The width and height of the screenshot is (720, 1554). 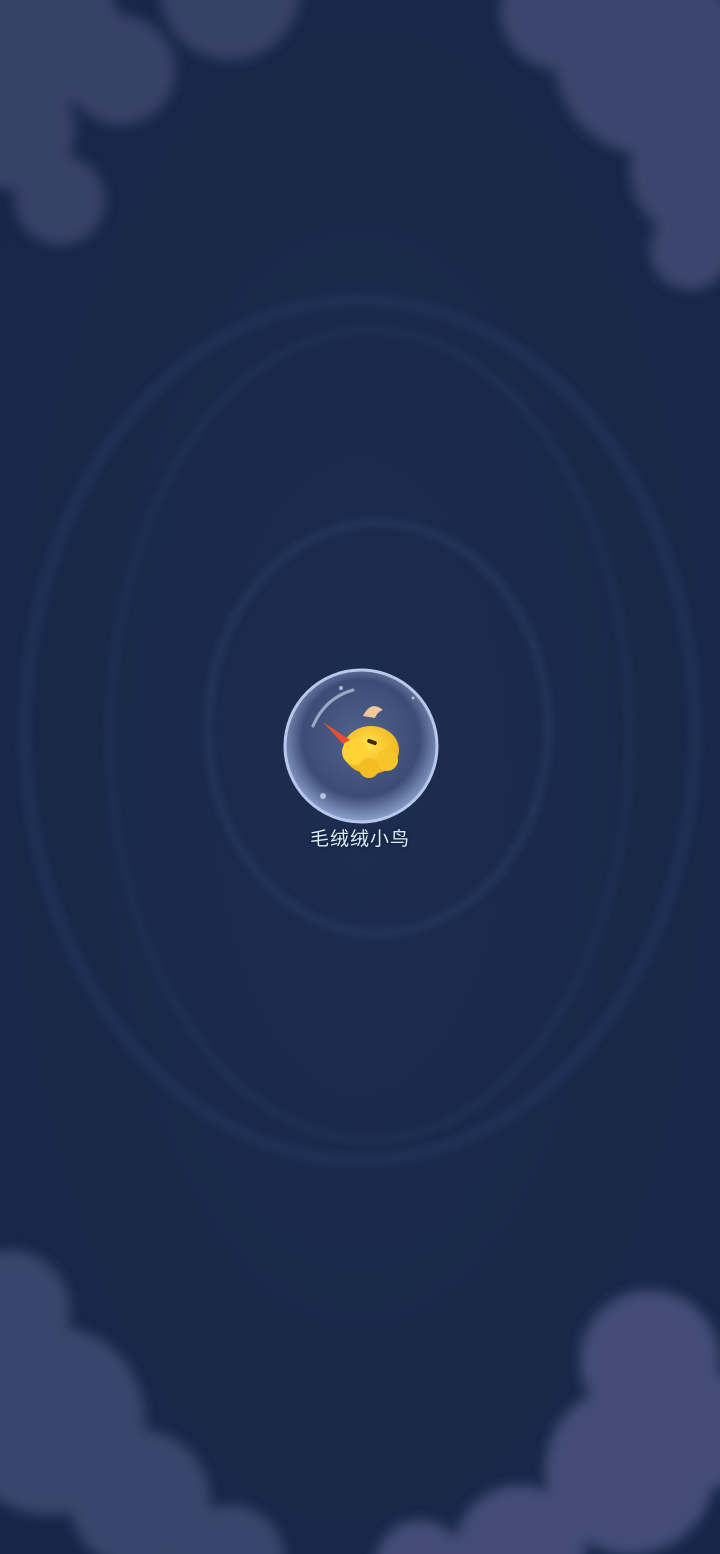 What do you see at coordinates (548, 1422) in the screenshot?
I see `cloud-bottom-right` at bounding box center [548, 1422].